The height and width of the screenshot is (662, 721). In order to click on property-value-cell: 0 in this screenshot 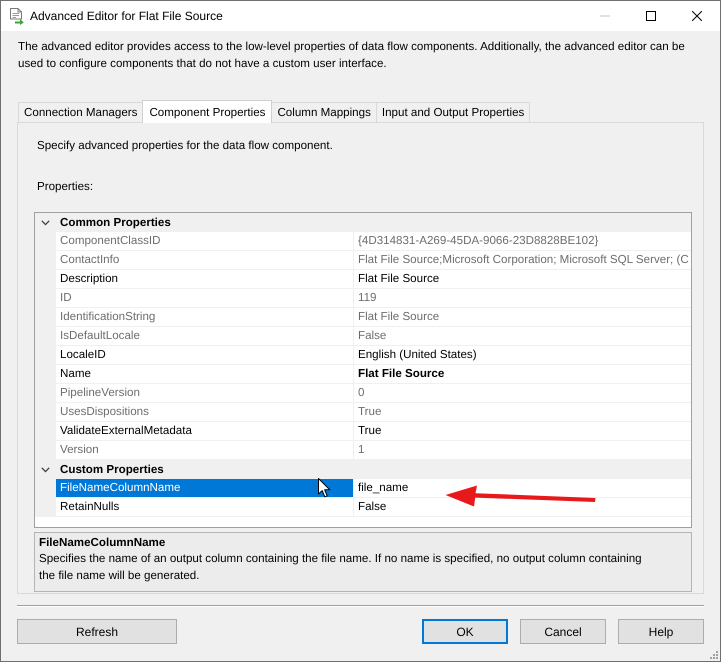, I will do `click(522, 393)`.